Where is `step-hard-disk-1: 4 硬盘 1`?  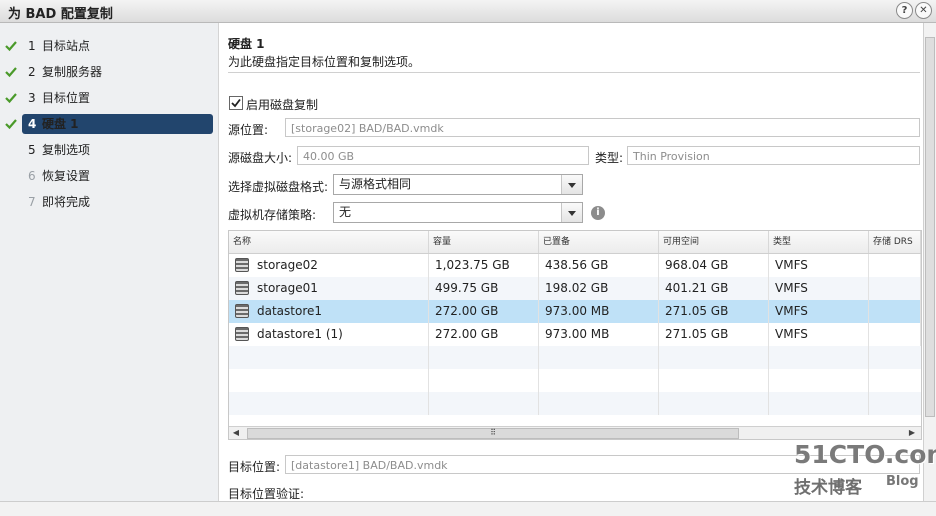 step-hard-disk-1: 4 硬盘 1 is located at coordinates (117, 124).